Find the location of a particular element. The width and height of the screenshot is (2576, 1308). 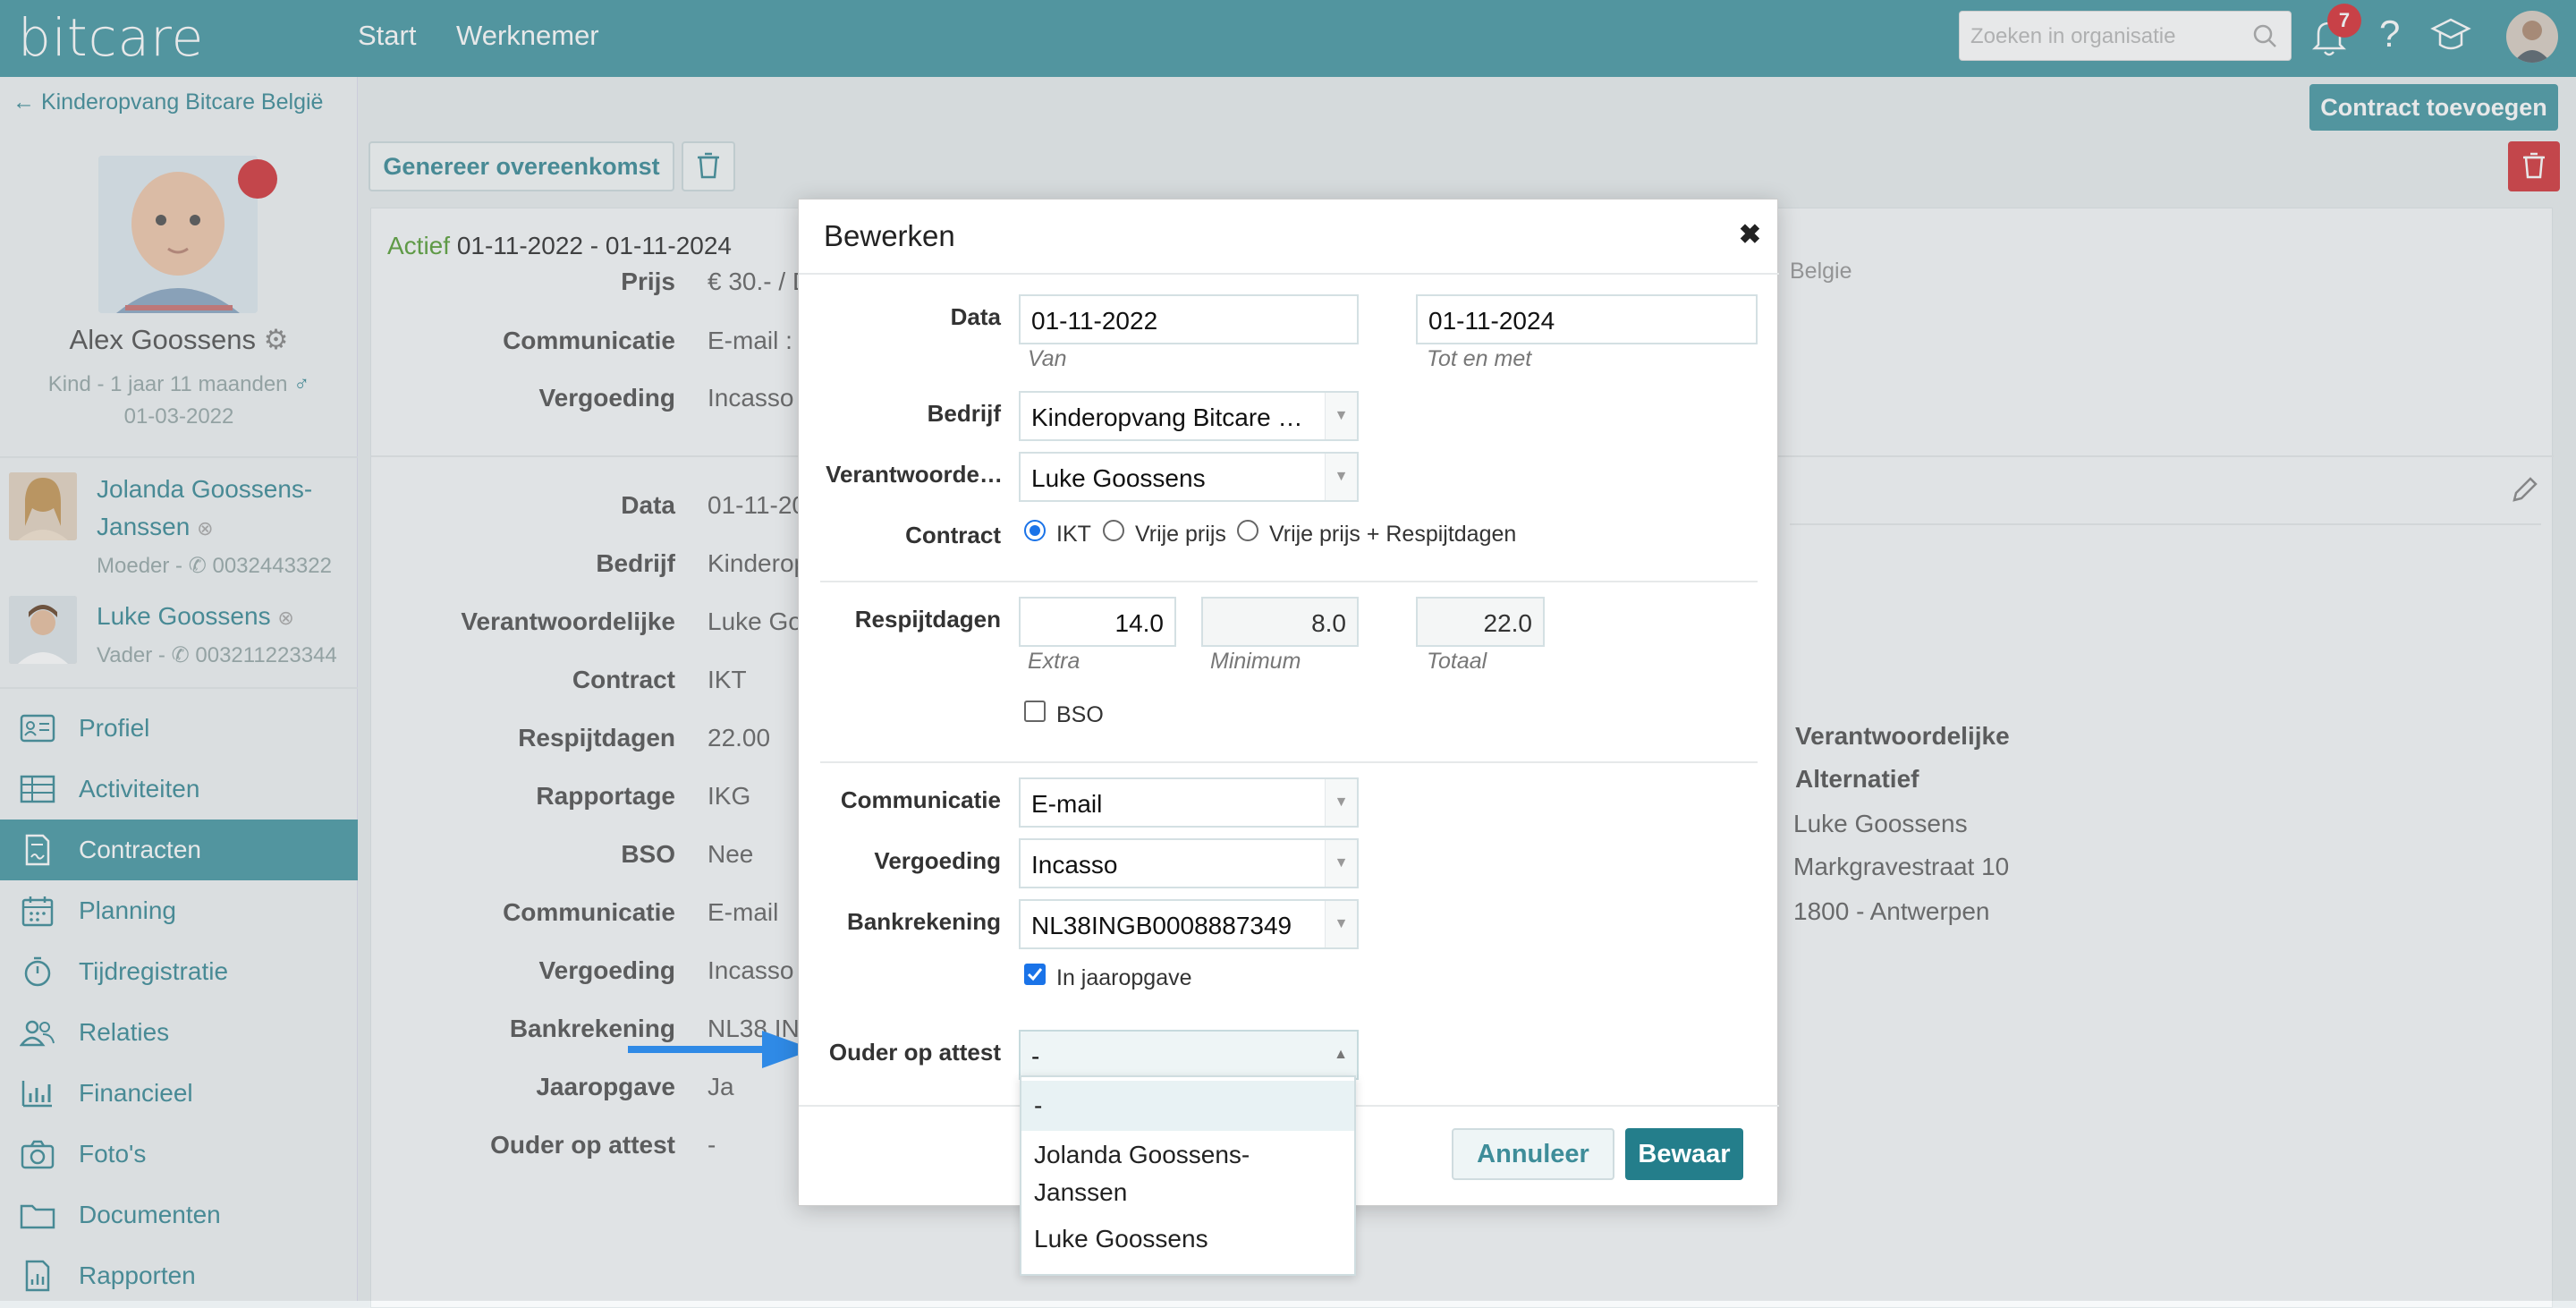

bso-checkbox is located at coordinates (1035, 712).